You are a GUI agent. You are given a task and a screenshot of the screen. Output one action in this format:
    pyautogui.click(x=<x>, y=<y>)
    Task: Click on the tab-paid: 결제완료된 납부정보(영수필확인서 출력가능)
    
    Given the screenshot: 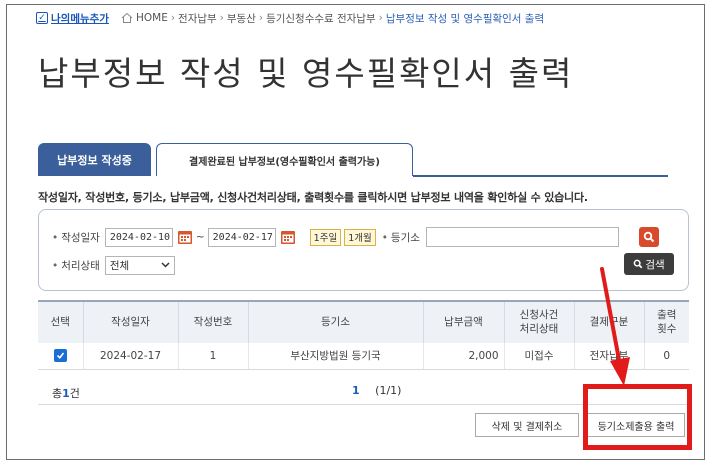 What is the action you would take?
    pyautogui.click(x=284, y=159)
    